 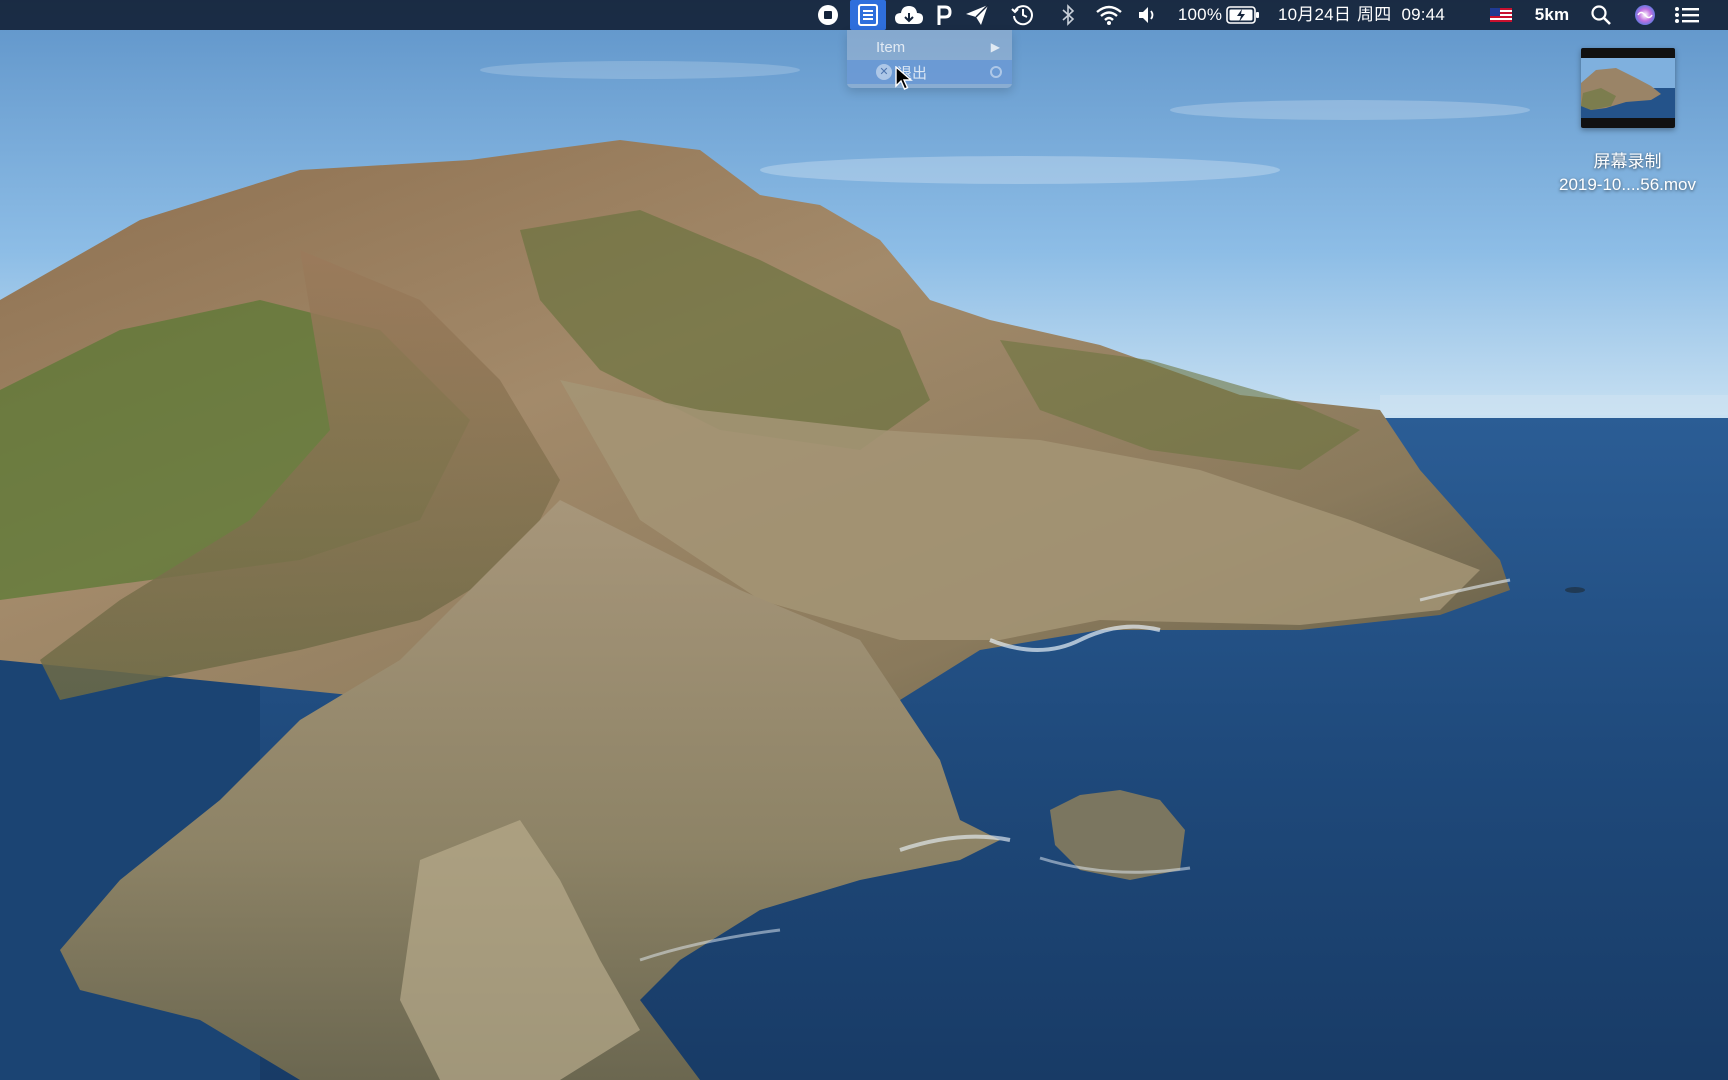 What do you see at coordinates (884, 72) in the screenshot?
I see `quit-icon: ✕` at bounding box center [884, 72].